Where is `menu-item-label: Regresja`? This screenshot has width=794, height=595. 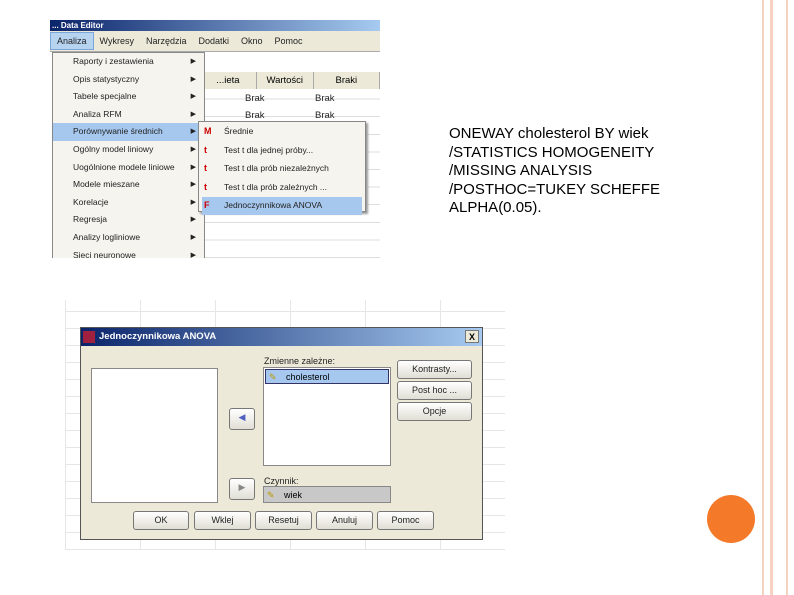
menu-item-label: Regresja is located at coordinates (90, 219).